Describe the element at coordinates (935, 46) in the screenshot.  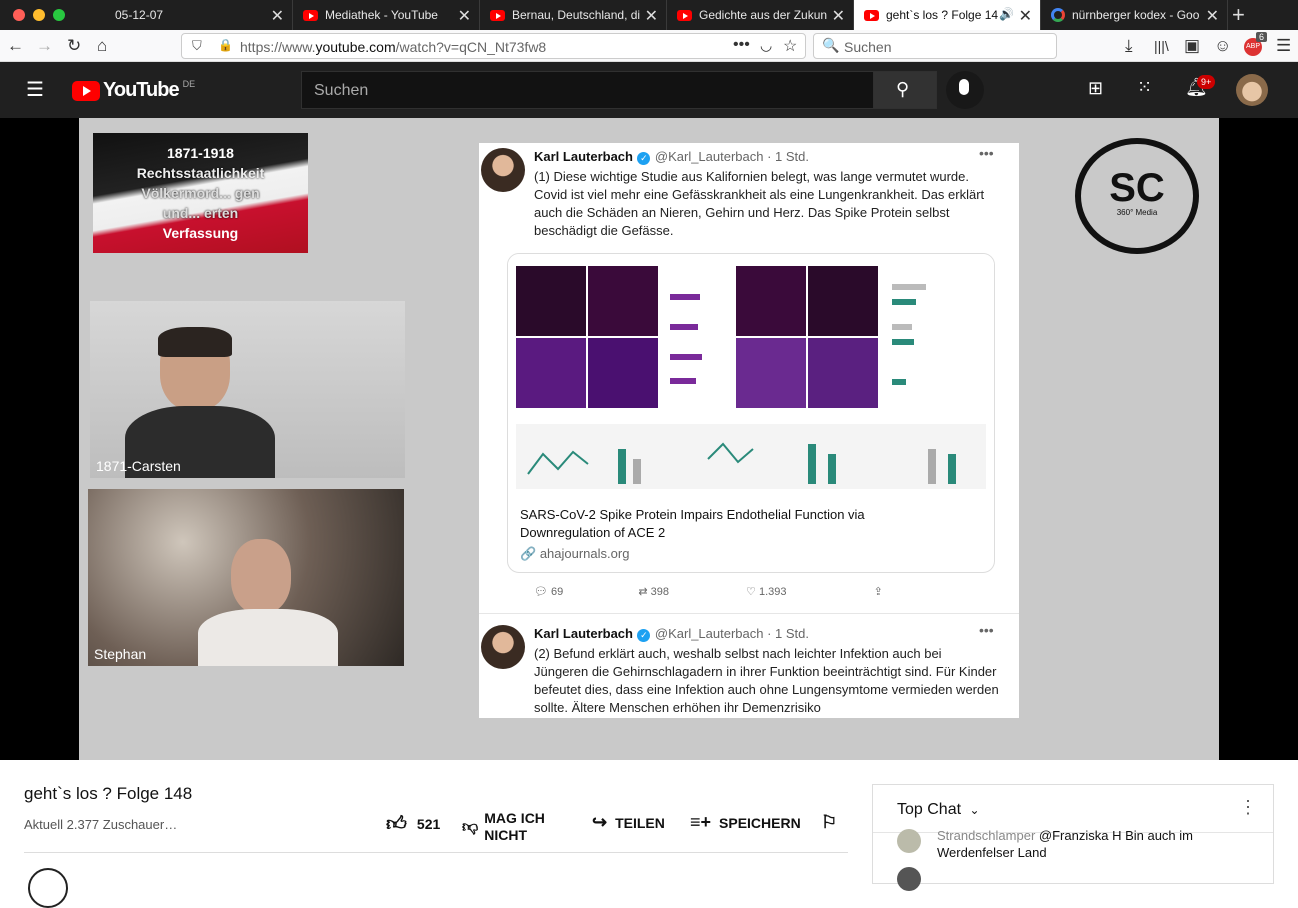
I see `browser-search-field: 🔍 Suchen` at that location.